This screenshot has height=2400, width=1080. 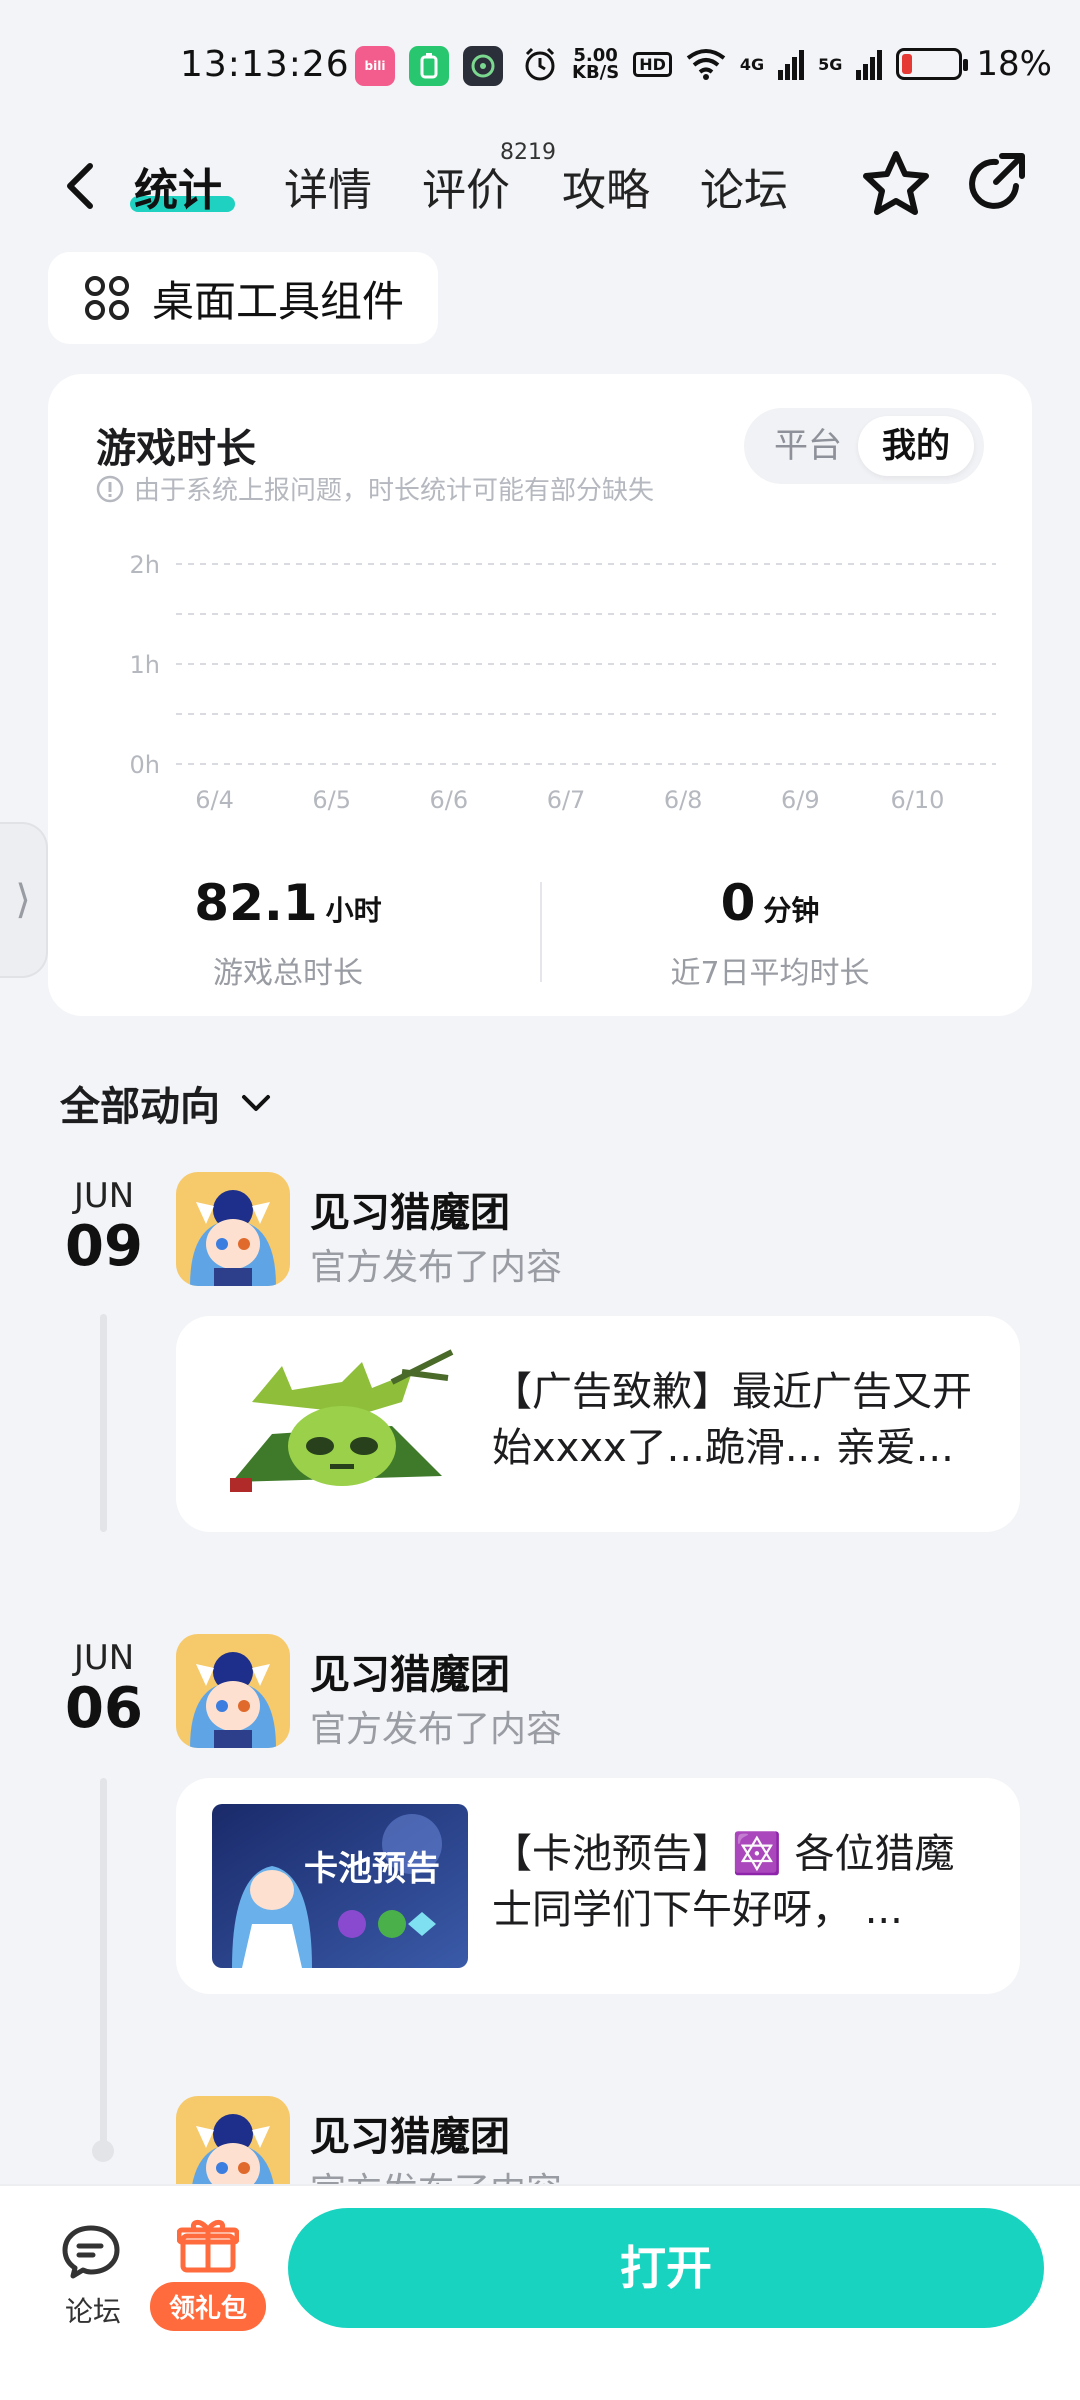 I want to click on bottom-action-bar: 论坛 领礼包 打开, so click(x=540, y=2292).